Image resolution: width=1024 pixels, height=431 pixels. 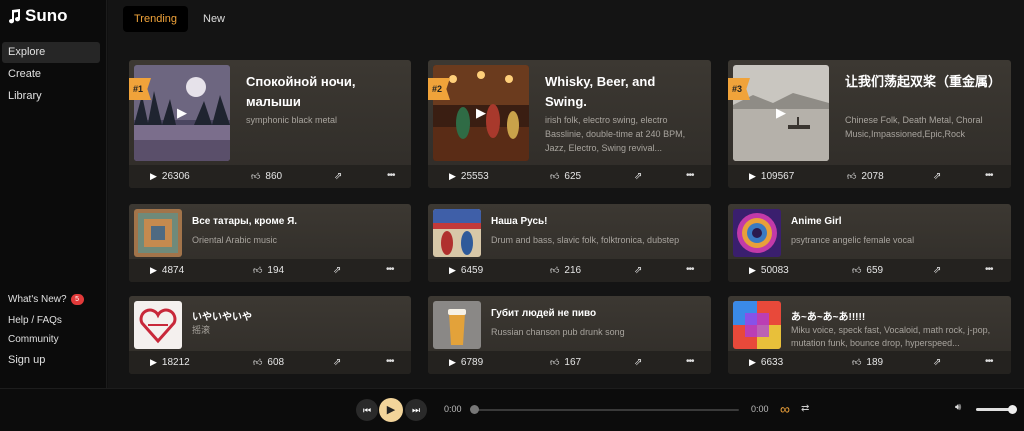 I want to click on song-title: Все татары, кроме Я., so click(x=297, y=221).